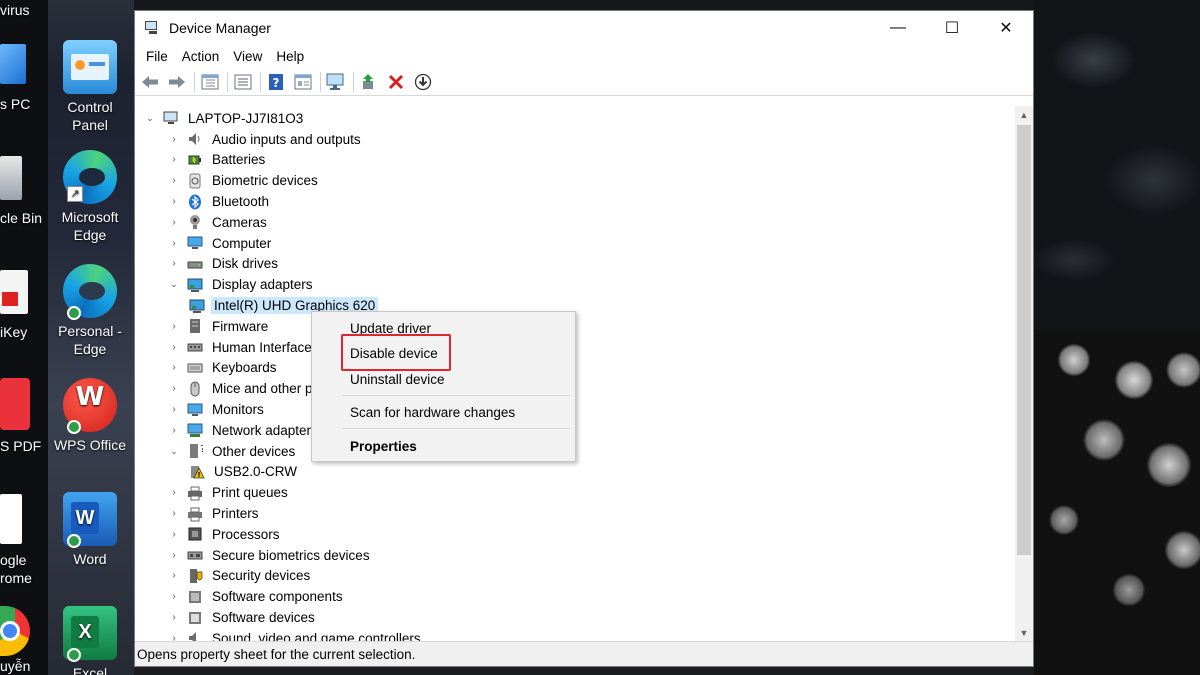 The width and height of the screenshot is (1200, 675). Describe the element at coordinates (578, 388) in the screenshot. I see `tree-item-mice: › Mice and other p` at that location.